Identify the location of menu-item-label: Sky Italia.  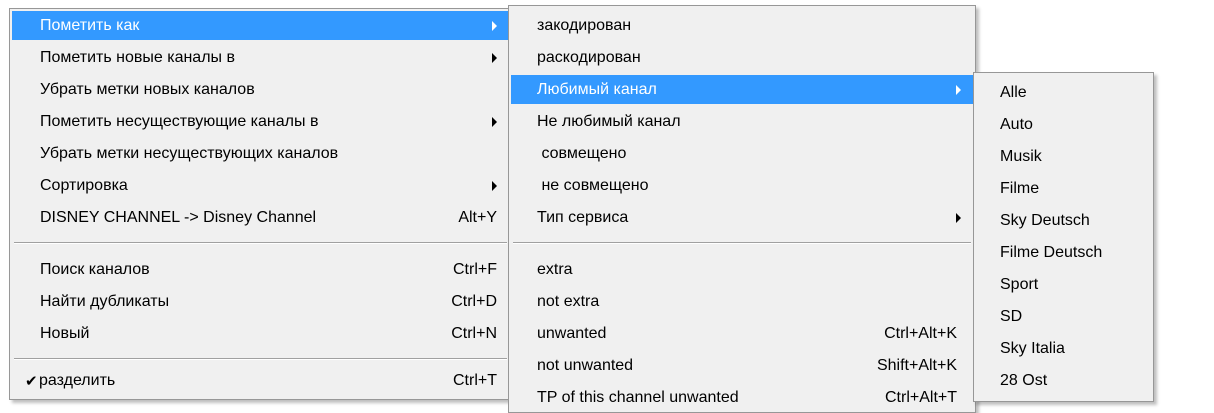
(1032, 348).